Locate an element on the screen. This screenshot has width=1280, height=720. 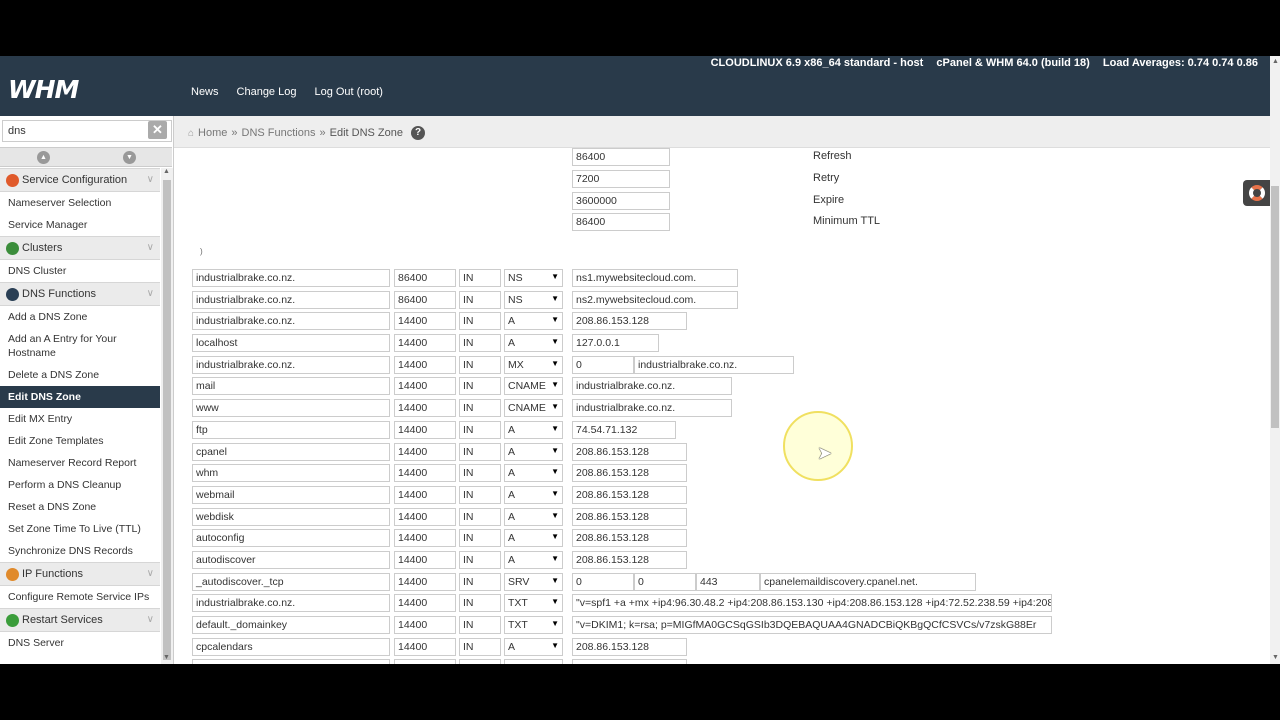
record-name-input: webmail is located at coordinates (291, 494).